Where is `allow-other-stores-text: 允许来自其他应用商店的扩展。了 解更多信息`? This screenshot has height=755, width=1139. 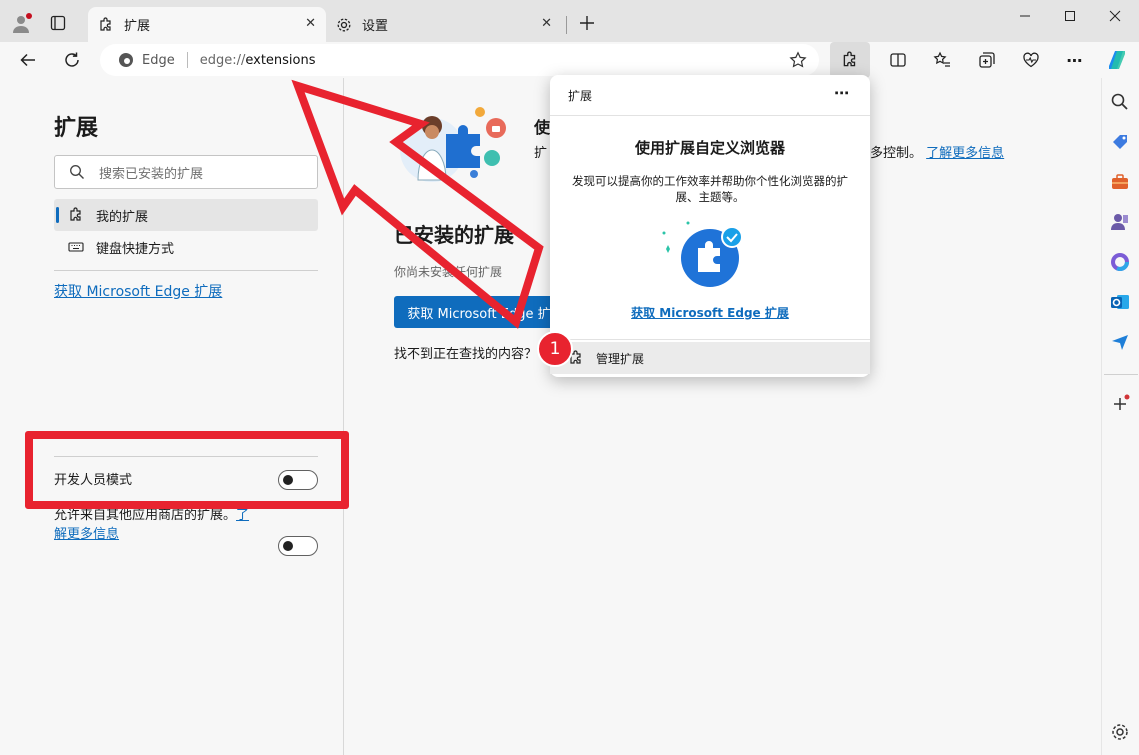
allow-other-stores-text: 允许来自其他应用商店的扩展。了 解更多信息 is located at coordinates (161, 525).